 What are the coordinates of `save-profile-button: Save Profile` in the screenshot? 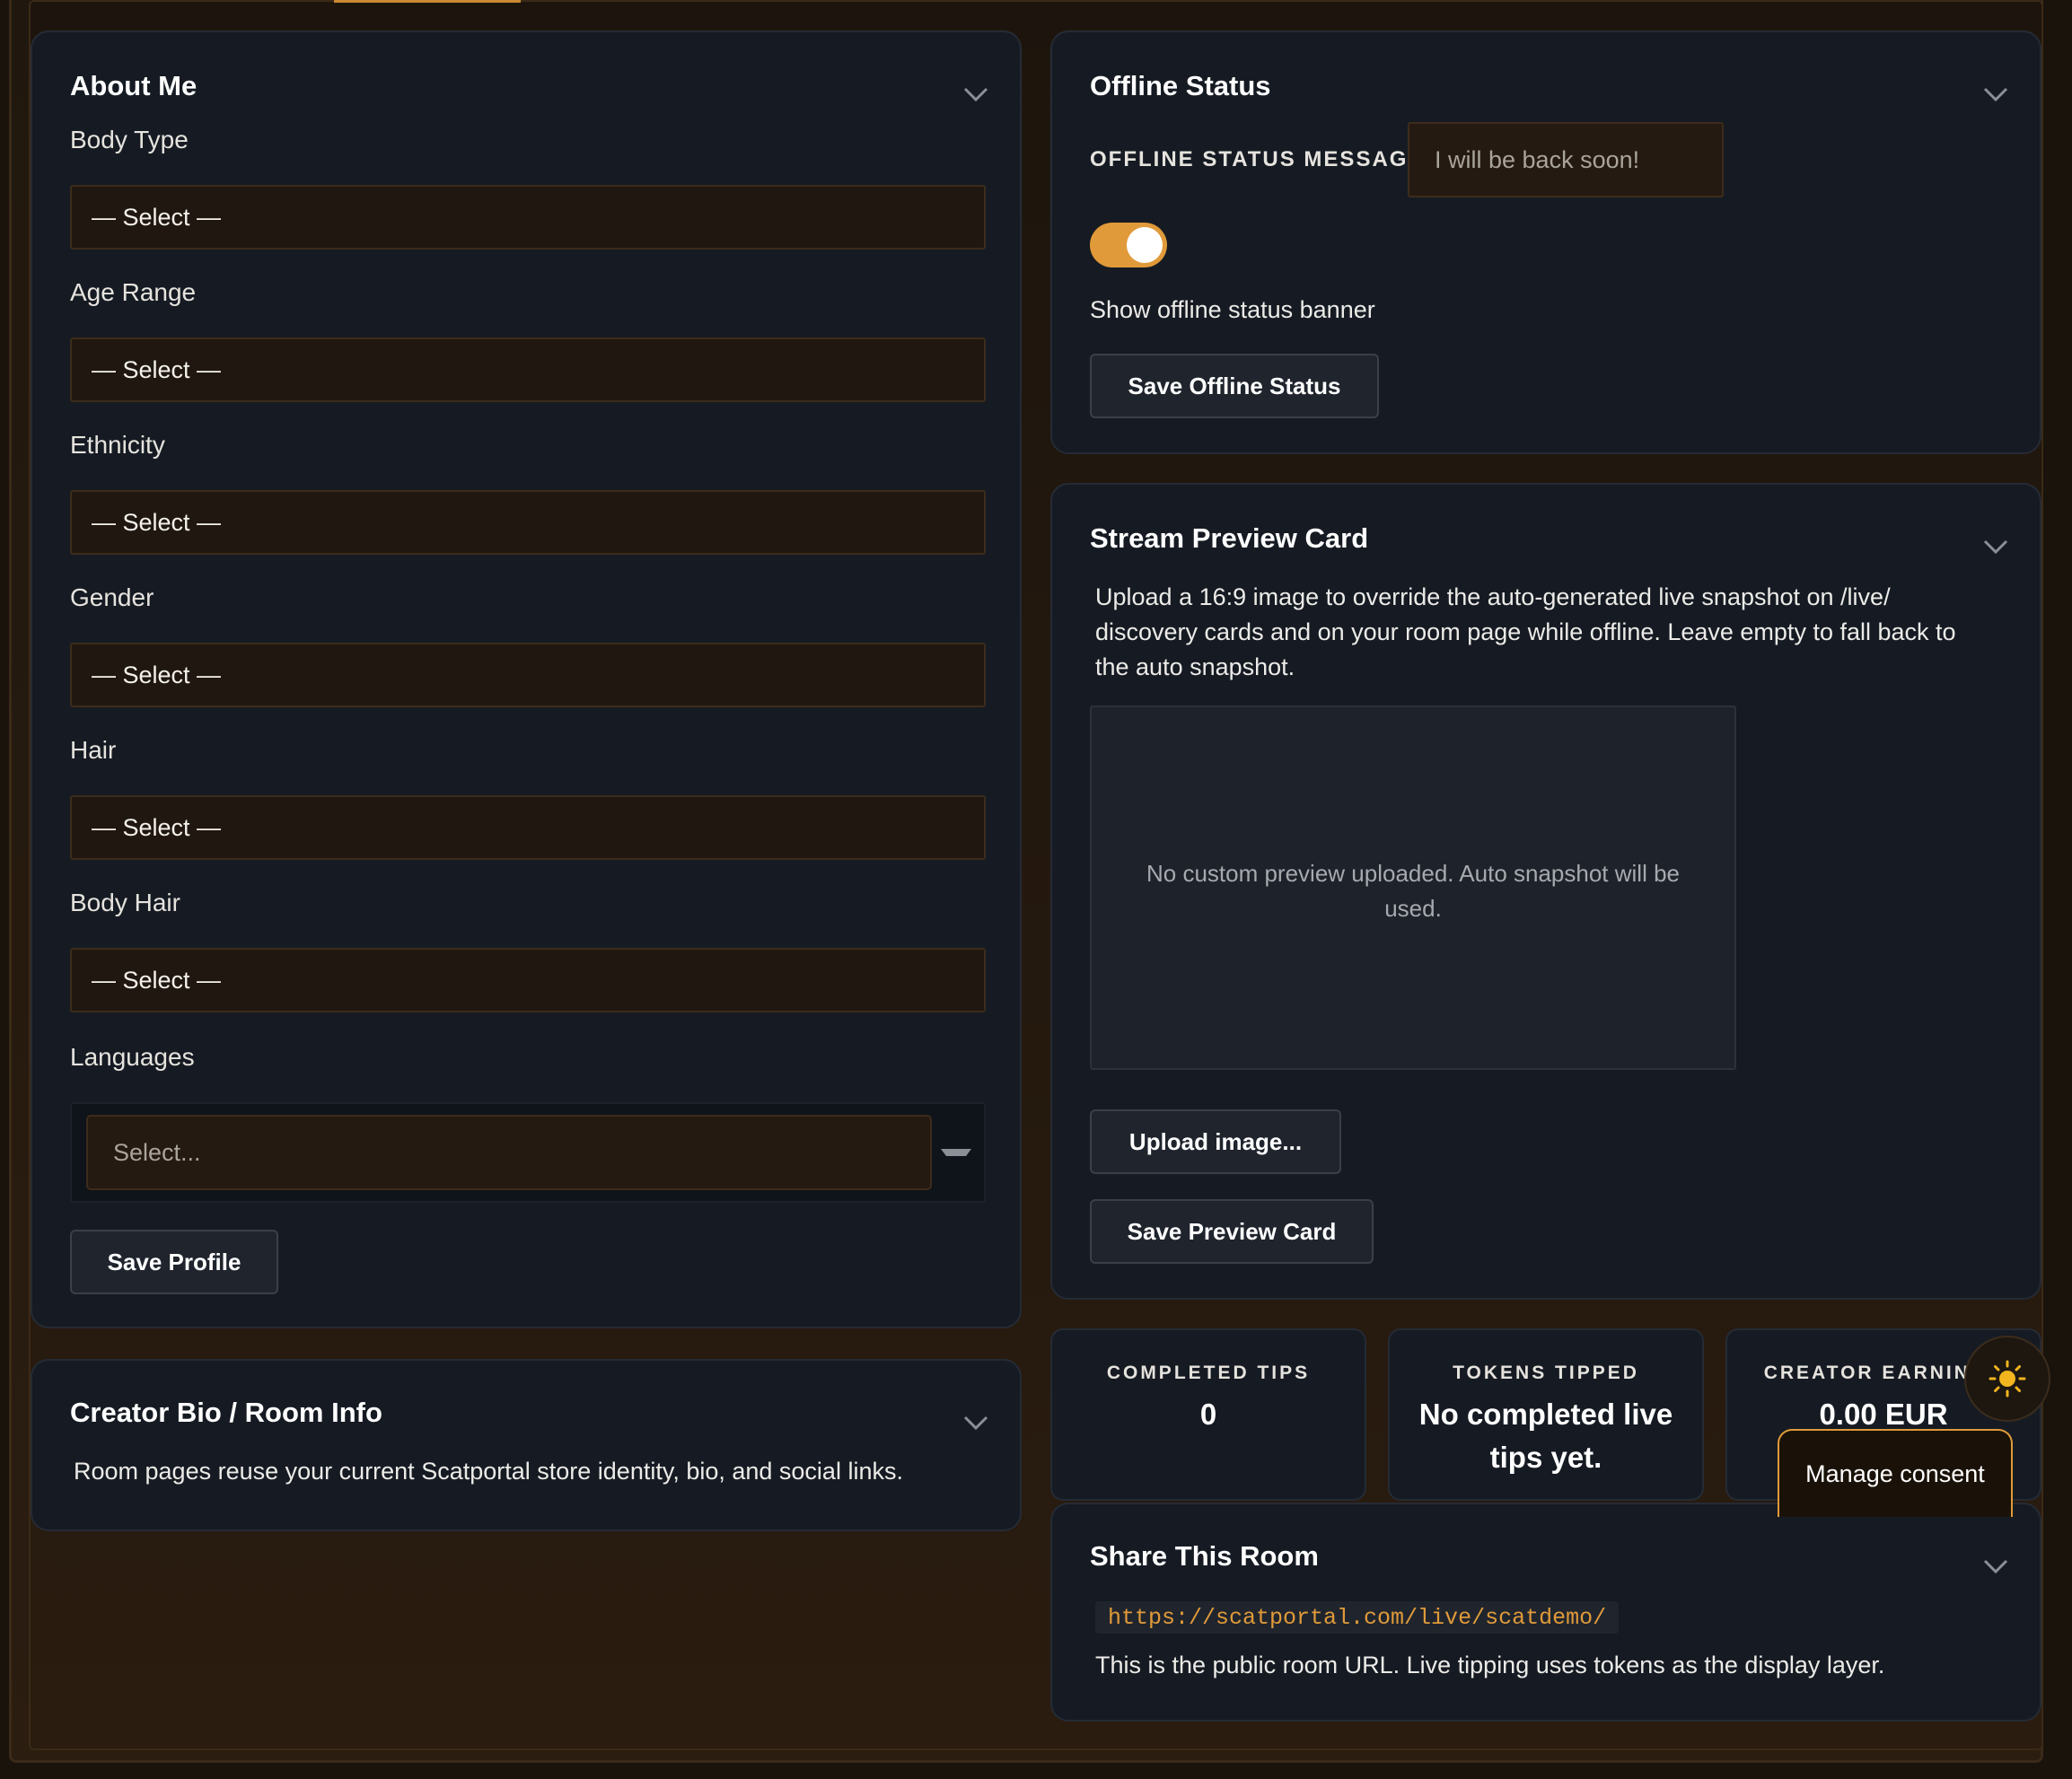 It's located at (174, 1262).